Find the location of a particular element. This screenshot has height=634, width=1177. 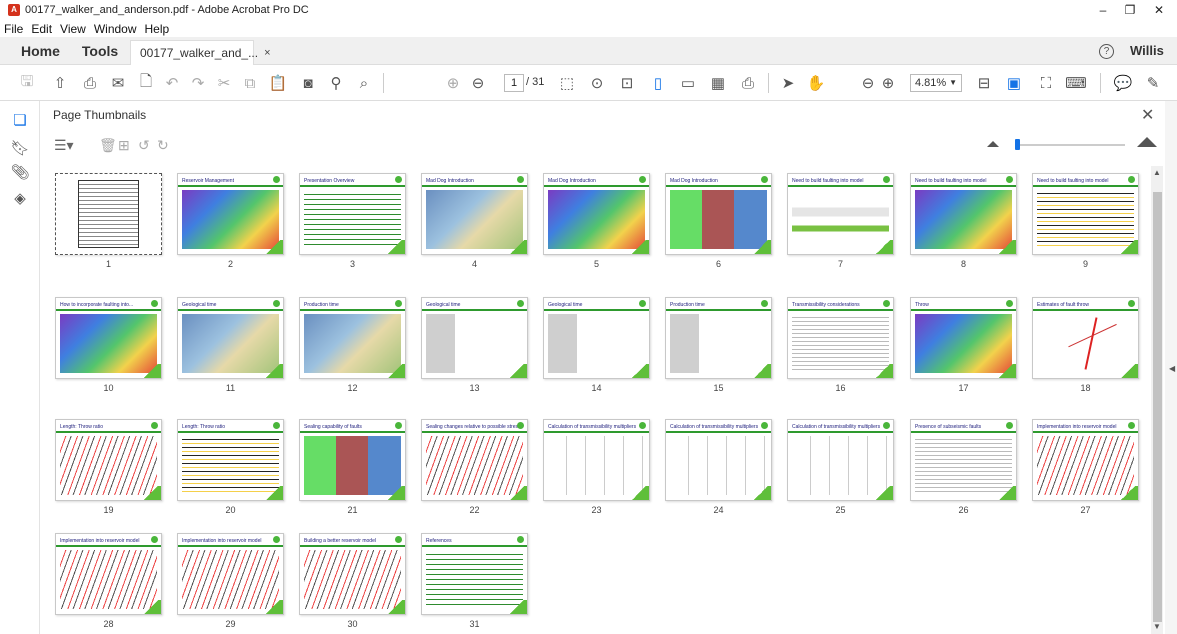

snapshot-icon: ◙ is located at coordinates (308, 83).